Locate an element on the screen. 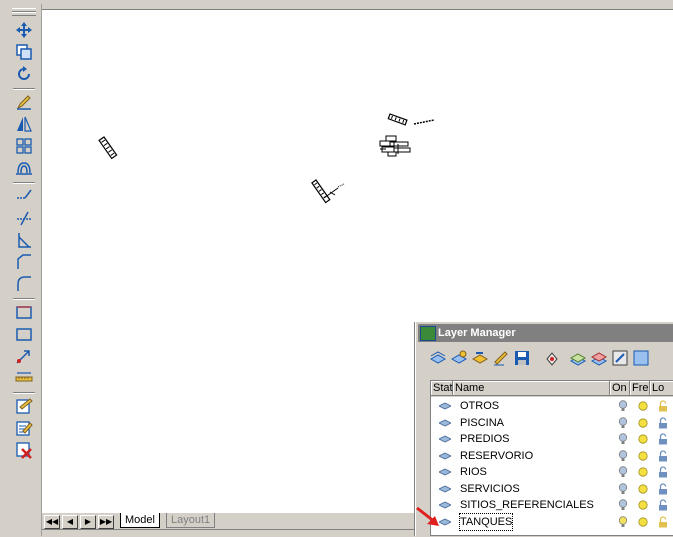  layer-state-icon is located at coordinates (620, 358).